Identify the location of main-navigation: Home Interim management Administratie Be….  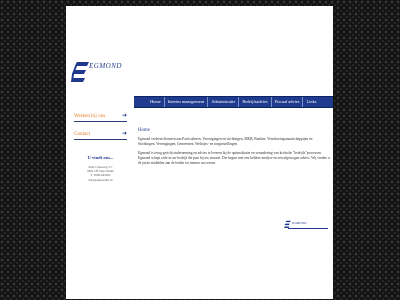
(233, 102).